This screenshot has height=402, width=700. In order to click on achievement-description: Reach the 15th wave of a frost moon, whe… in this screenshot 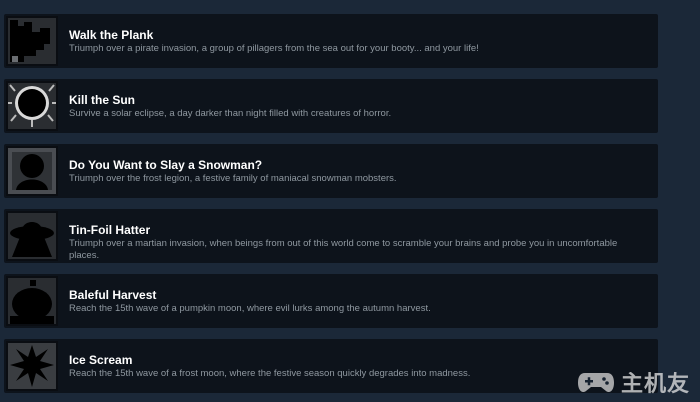, I will do `click(270, 373)`.